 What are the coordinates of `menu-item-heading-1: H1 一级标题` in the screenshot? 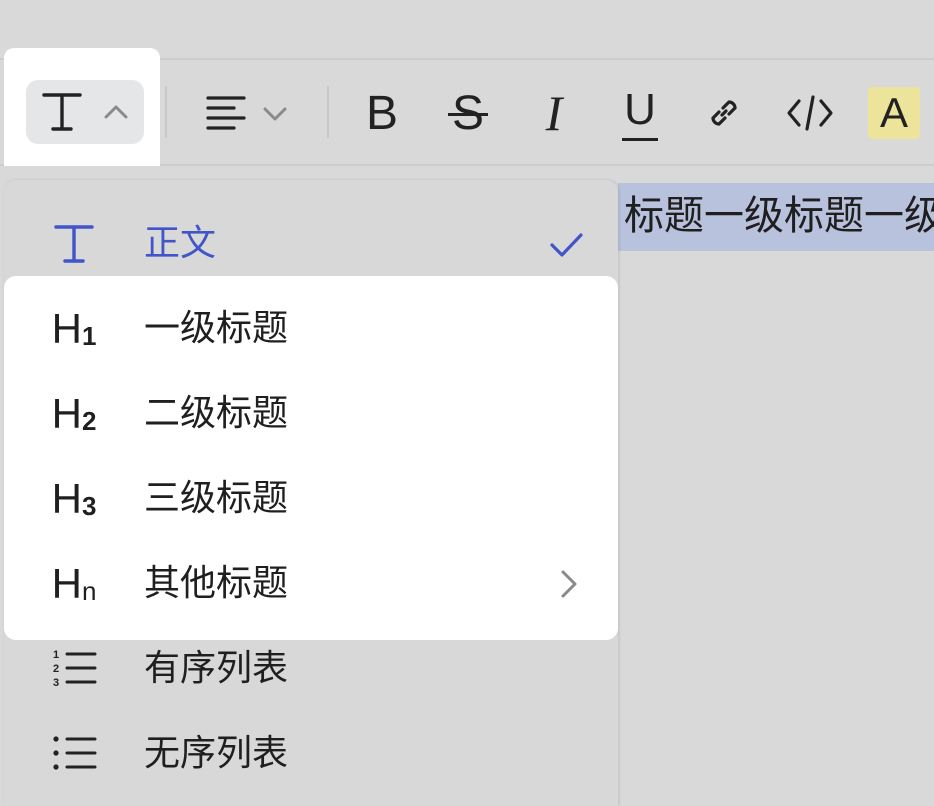 It's located at (311, 329).